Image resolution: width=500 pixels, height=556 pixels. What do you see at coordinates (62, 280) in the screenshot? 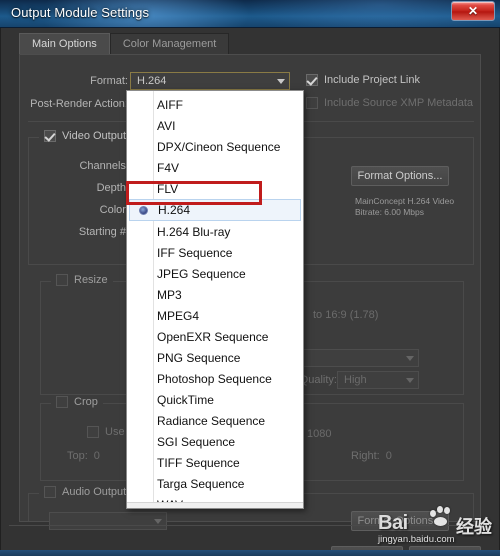
I see `resize-checkbox` at bounding box center [62, 280].